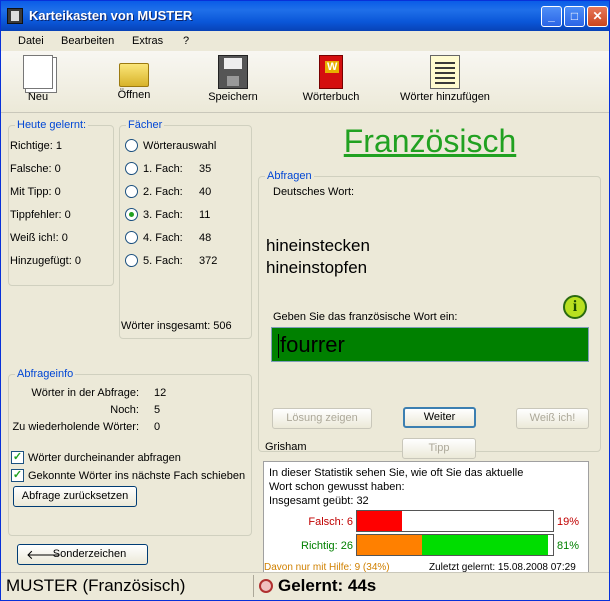 This screenshot has width=610, height=601. What do you see at coordinates (104, 458) in the screenshot?
I see `shuffle-checkbox-label: Wörter durcheinander abfragen` at bounding box center [104, 458].